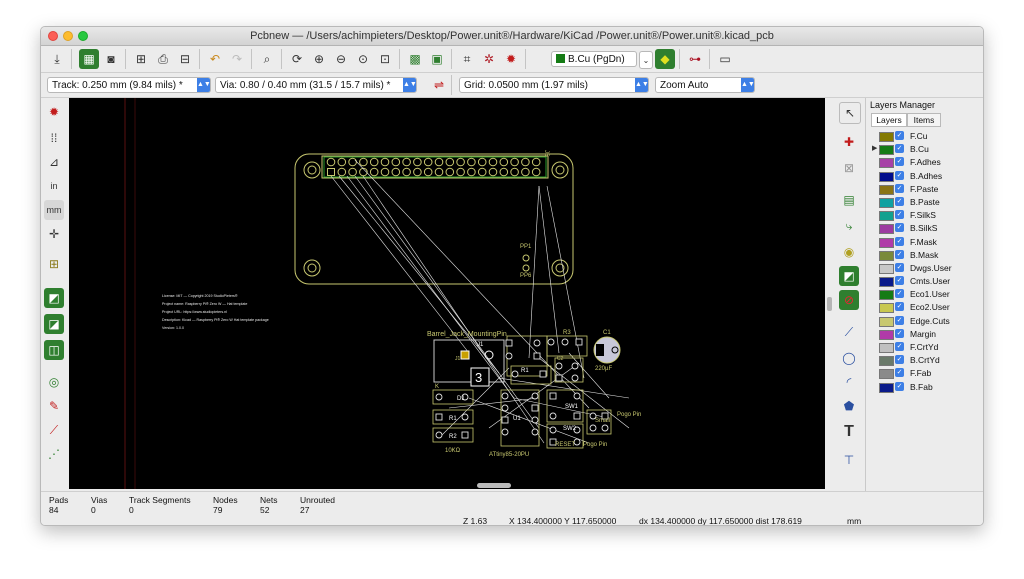  I want to click on layer-row: ✓ F.SilkS, so click(924, 215).